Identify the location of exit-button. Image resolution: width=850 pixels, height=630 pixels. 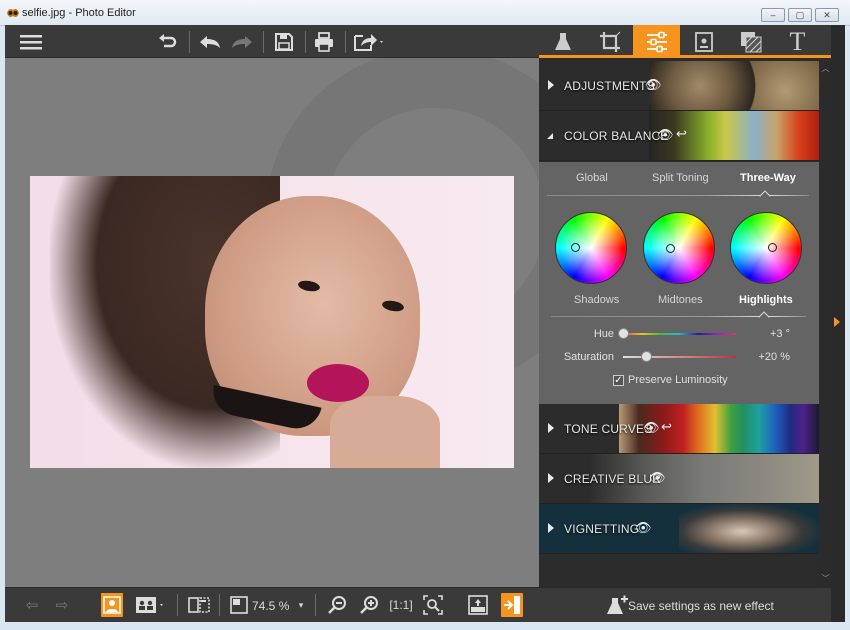
(512, 605).